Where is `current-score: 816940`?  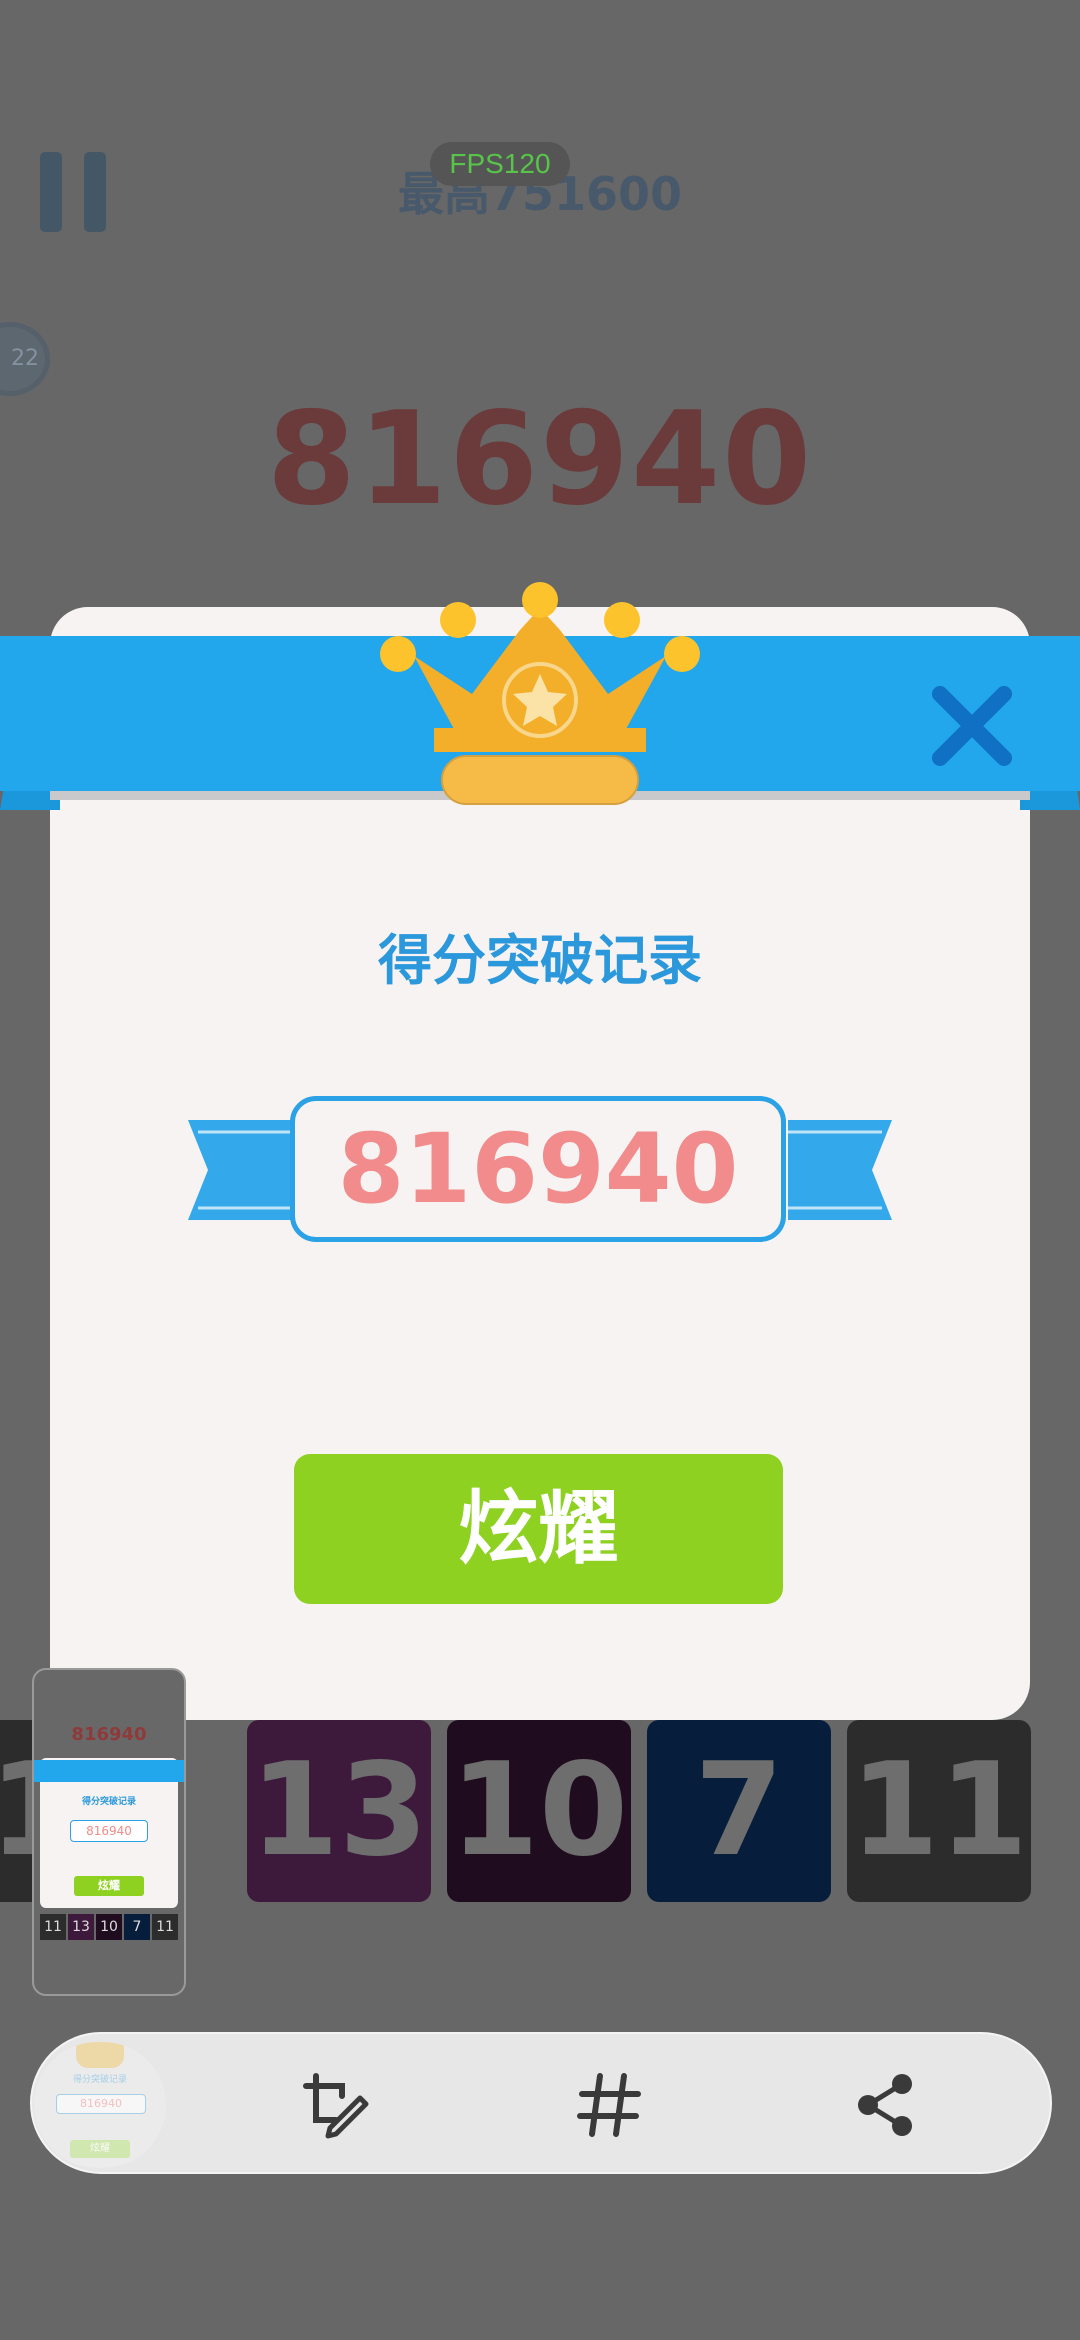 current-score: 816940 is located at coordinates (540, 459).